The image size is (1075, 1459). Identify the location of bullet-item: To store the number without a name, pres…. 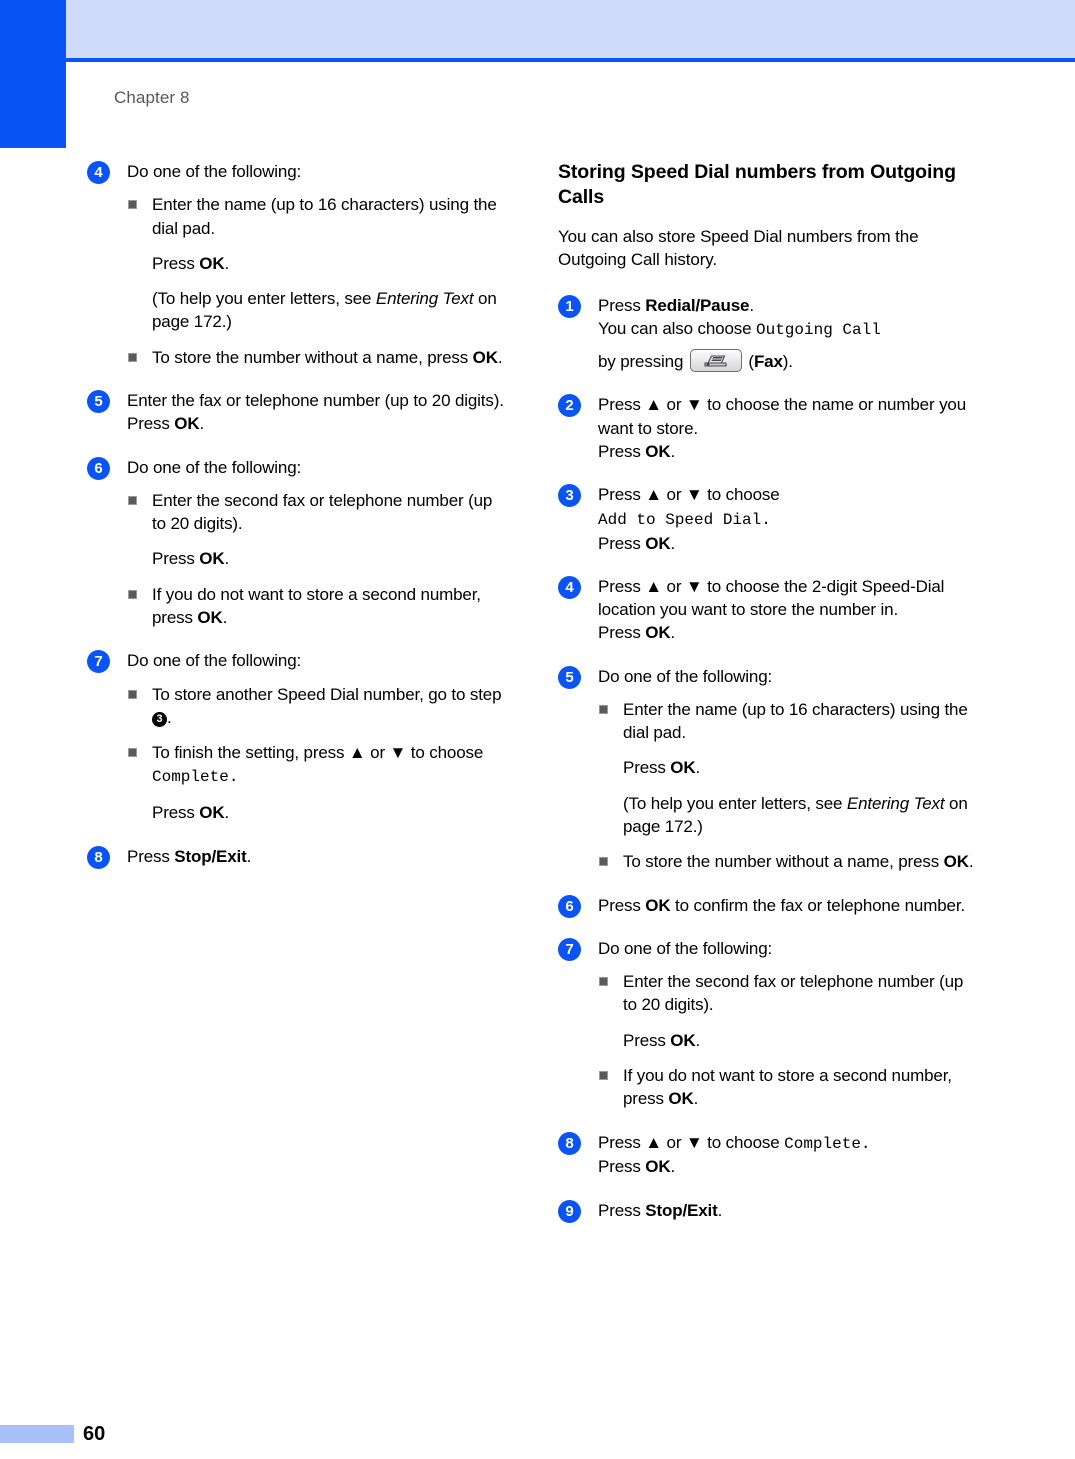
(788, 861).